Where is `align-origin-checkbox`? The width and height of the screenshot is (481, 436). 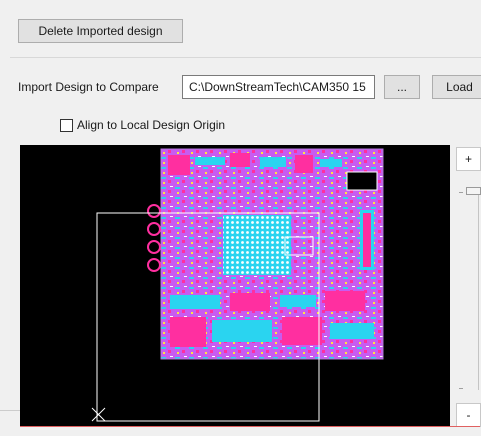 align-origin-checkbox is located at coordinates (66, 125).